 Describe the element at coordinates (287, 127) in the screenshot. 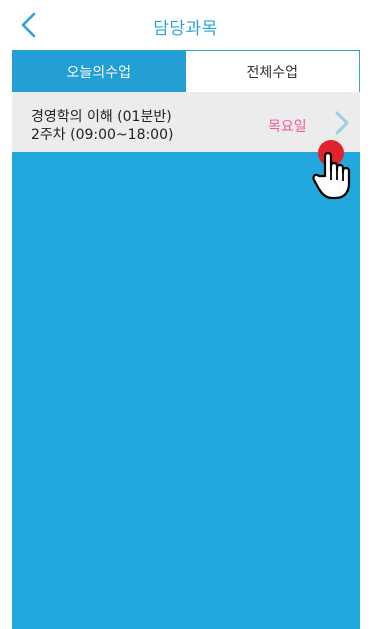

I see `course-day: 목요일` at that location.